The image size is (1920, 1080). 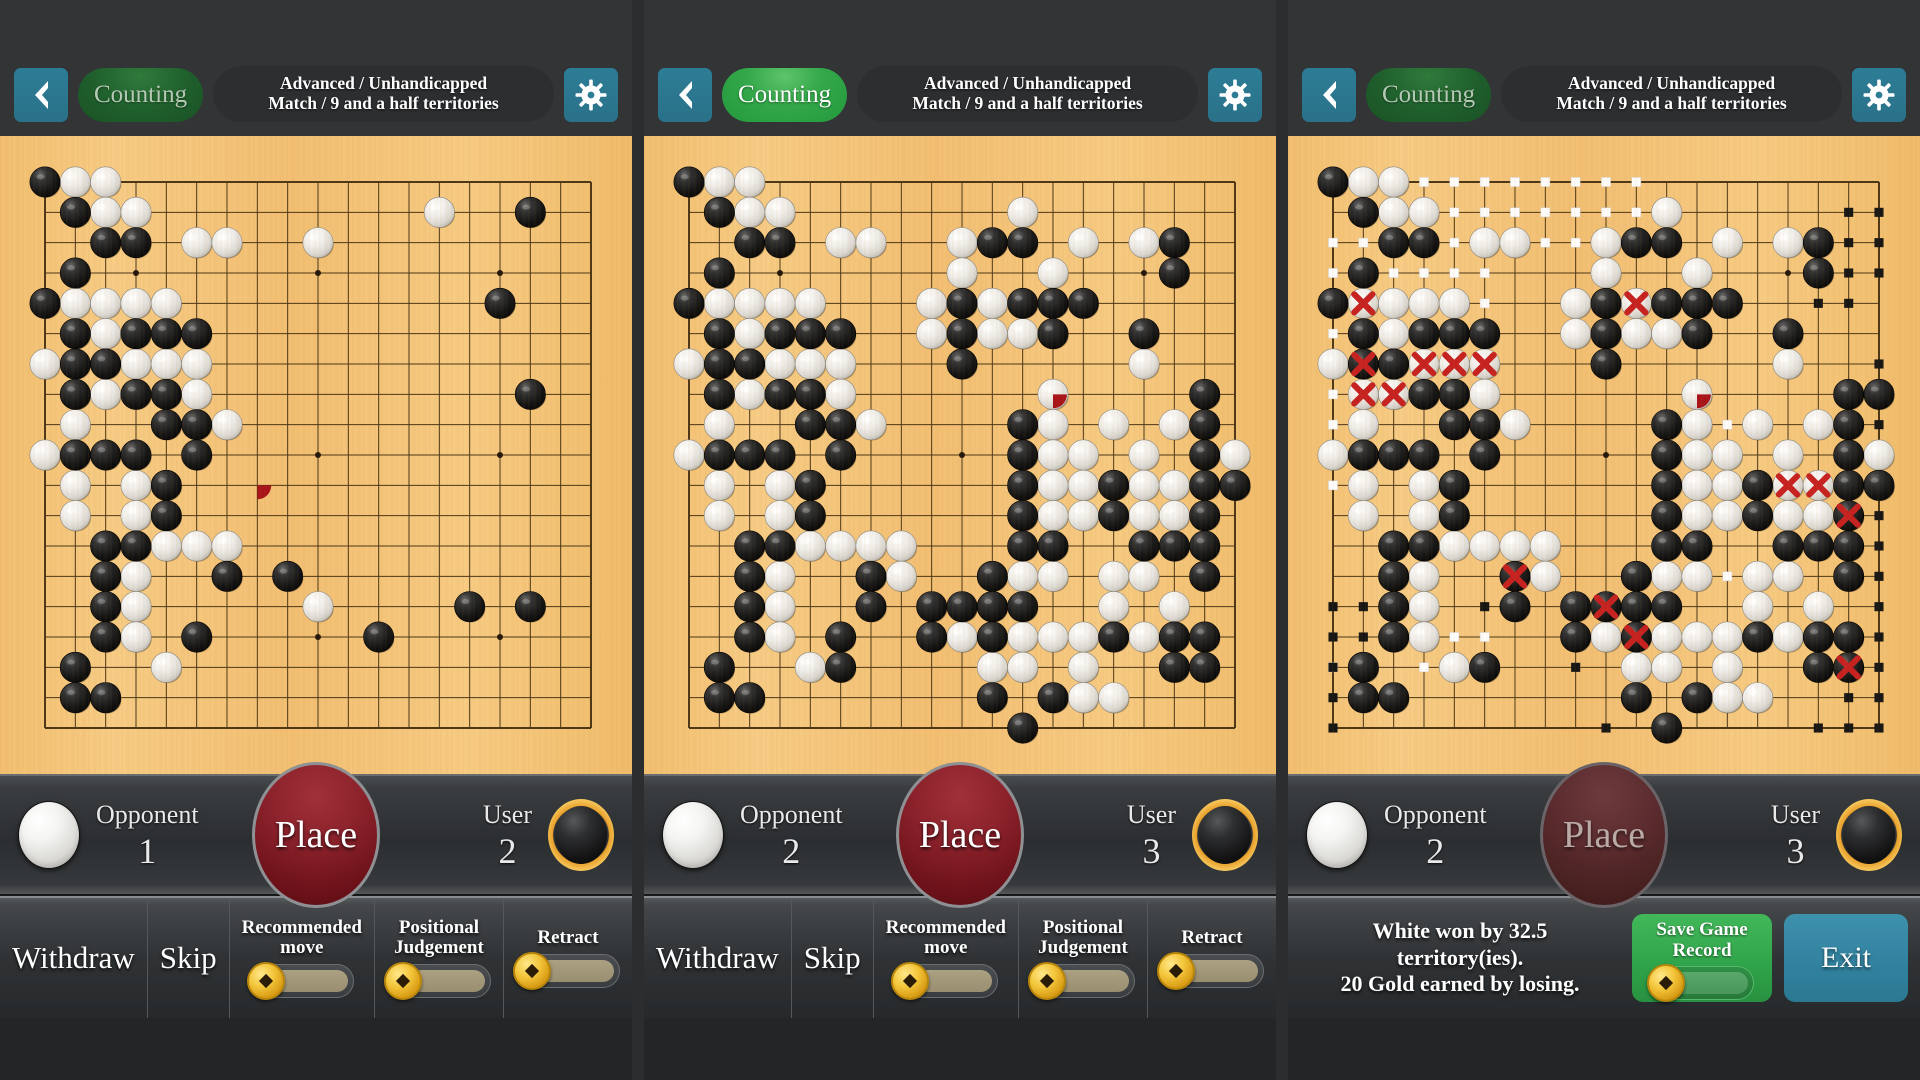 I want to click on save-game-record-label: Save Game Record, so click(x=1702, y=939).